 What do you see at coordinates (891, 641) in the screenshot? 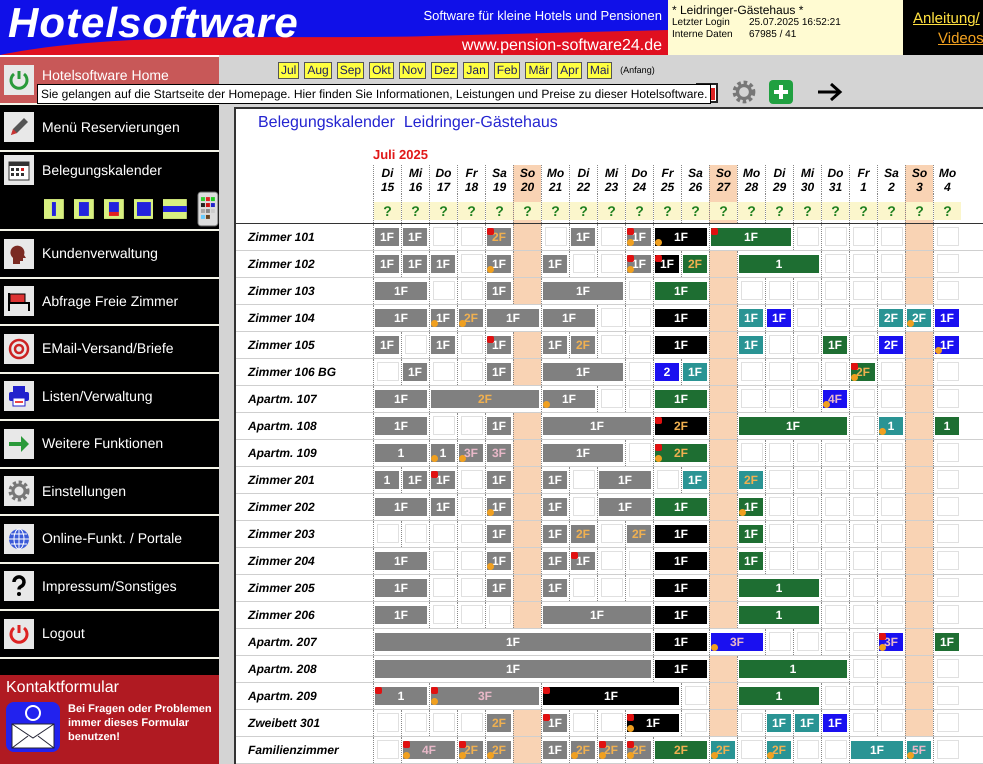
I see `booking-bar: 3F` at bounding box center [891, 641].